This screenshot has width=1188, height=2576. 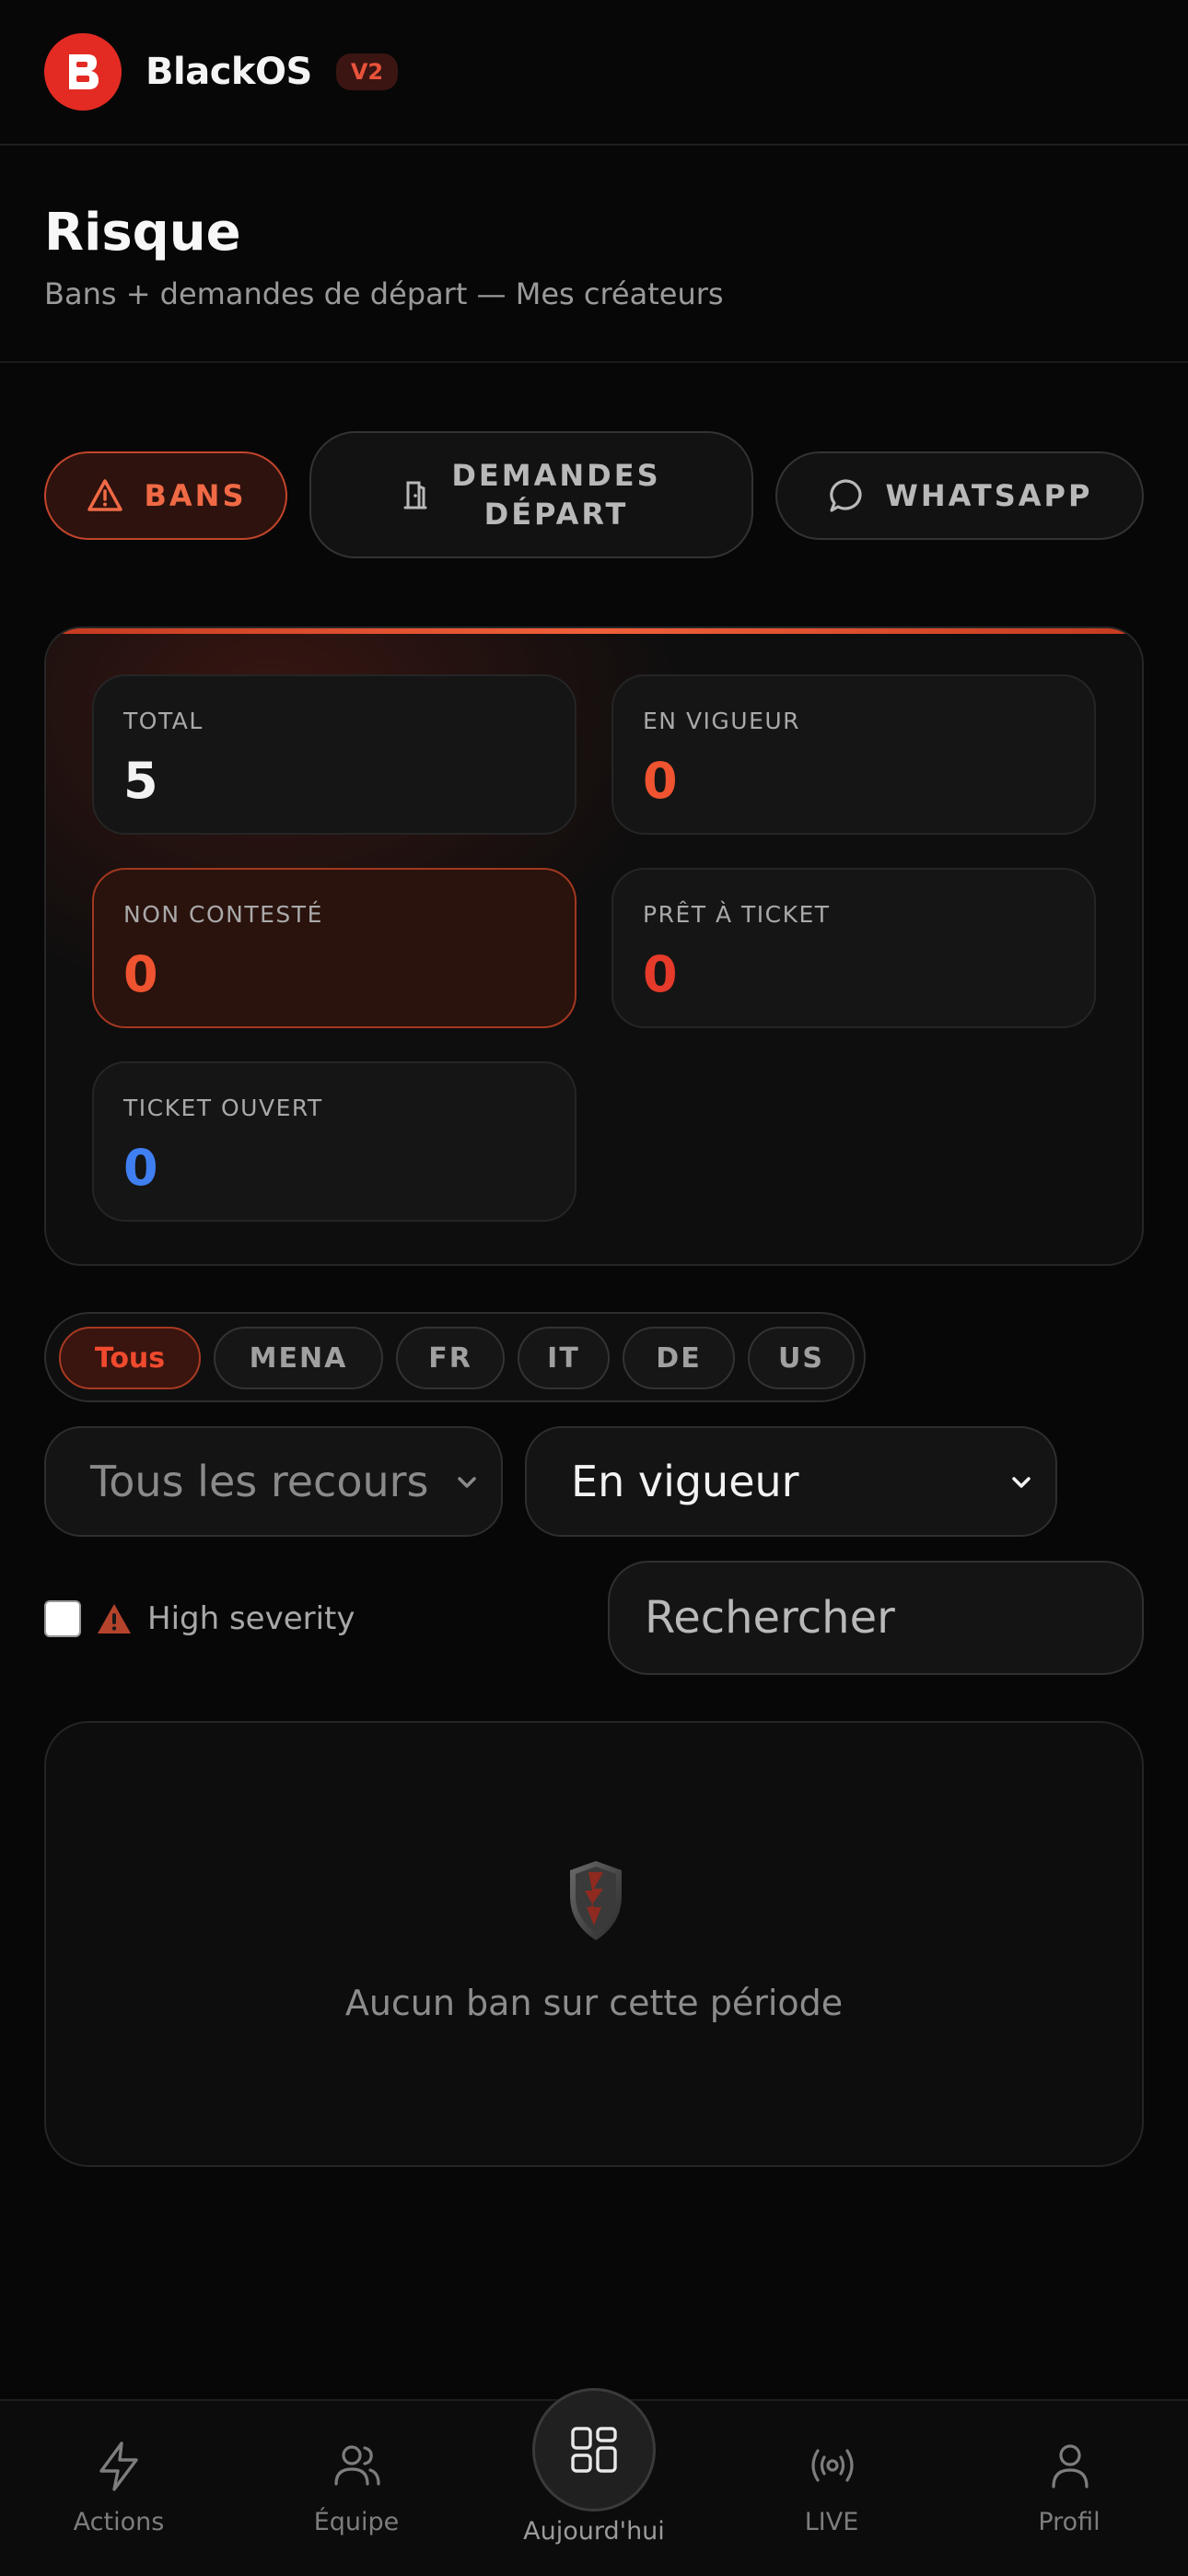 What do you see at coordinates (832, 2488) in the screenshot?
I see `nav-live: LIVE` at bounding box center [832, 2488].